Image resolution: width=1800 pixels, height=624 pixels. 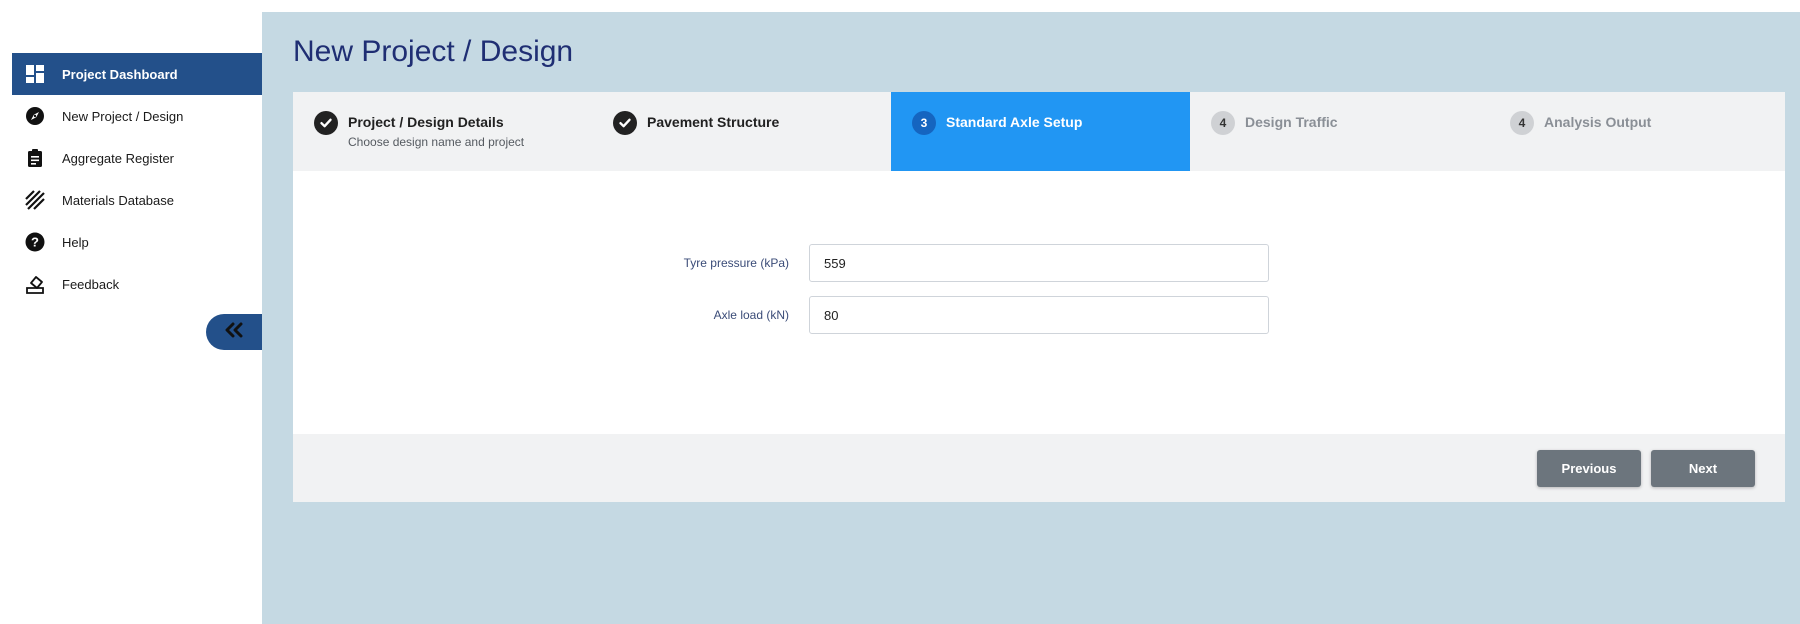 I want to click on wizard-footer: Previous Next, so click(x=1039, y=468).